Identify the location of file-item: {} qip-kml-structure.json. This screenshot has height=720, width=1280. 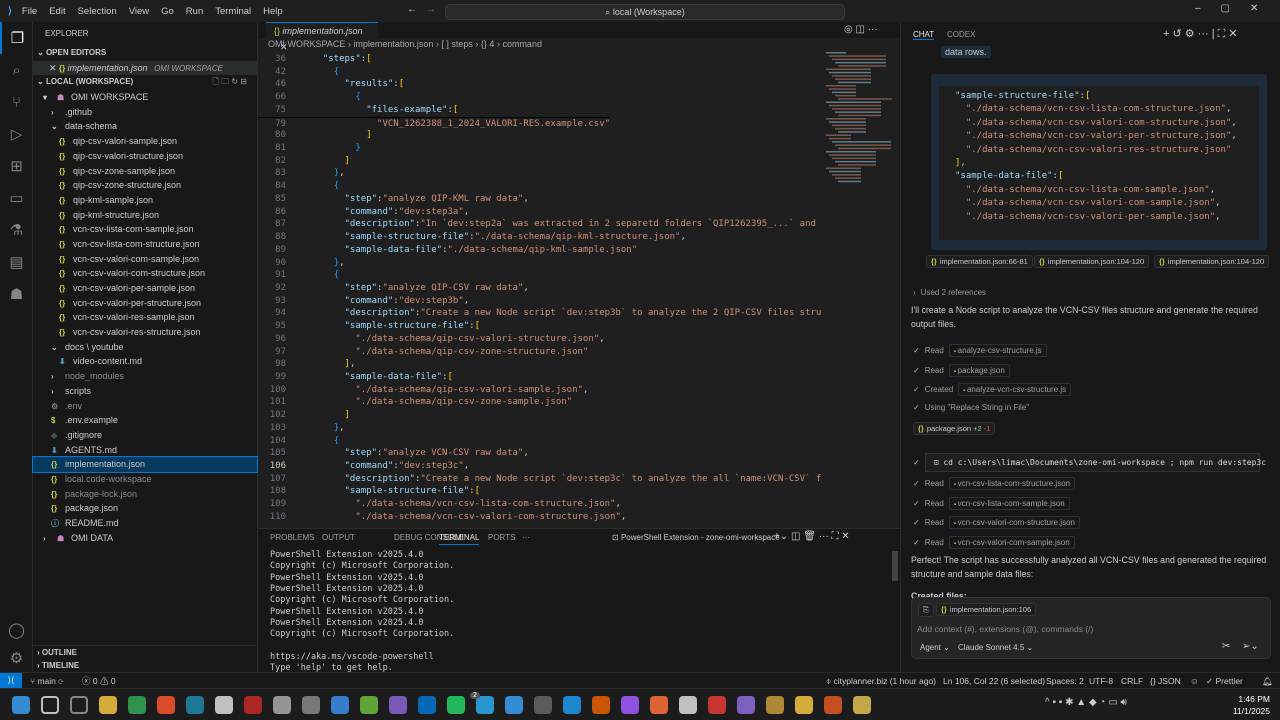
(145, 215).